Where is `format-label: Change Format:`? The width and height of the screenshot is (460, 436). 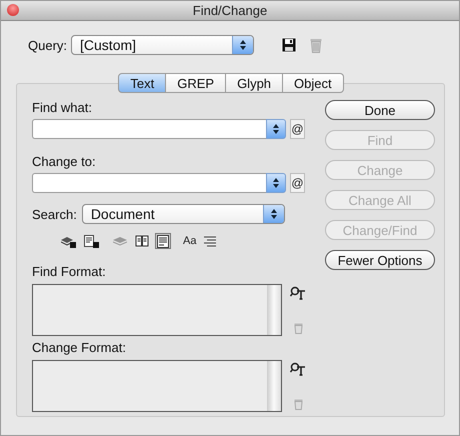
format-label: Change Format: is located at coordinates (79, 348).